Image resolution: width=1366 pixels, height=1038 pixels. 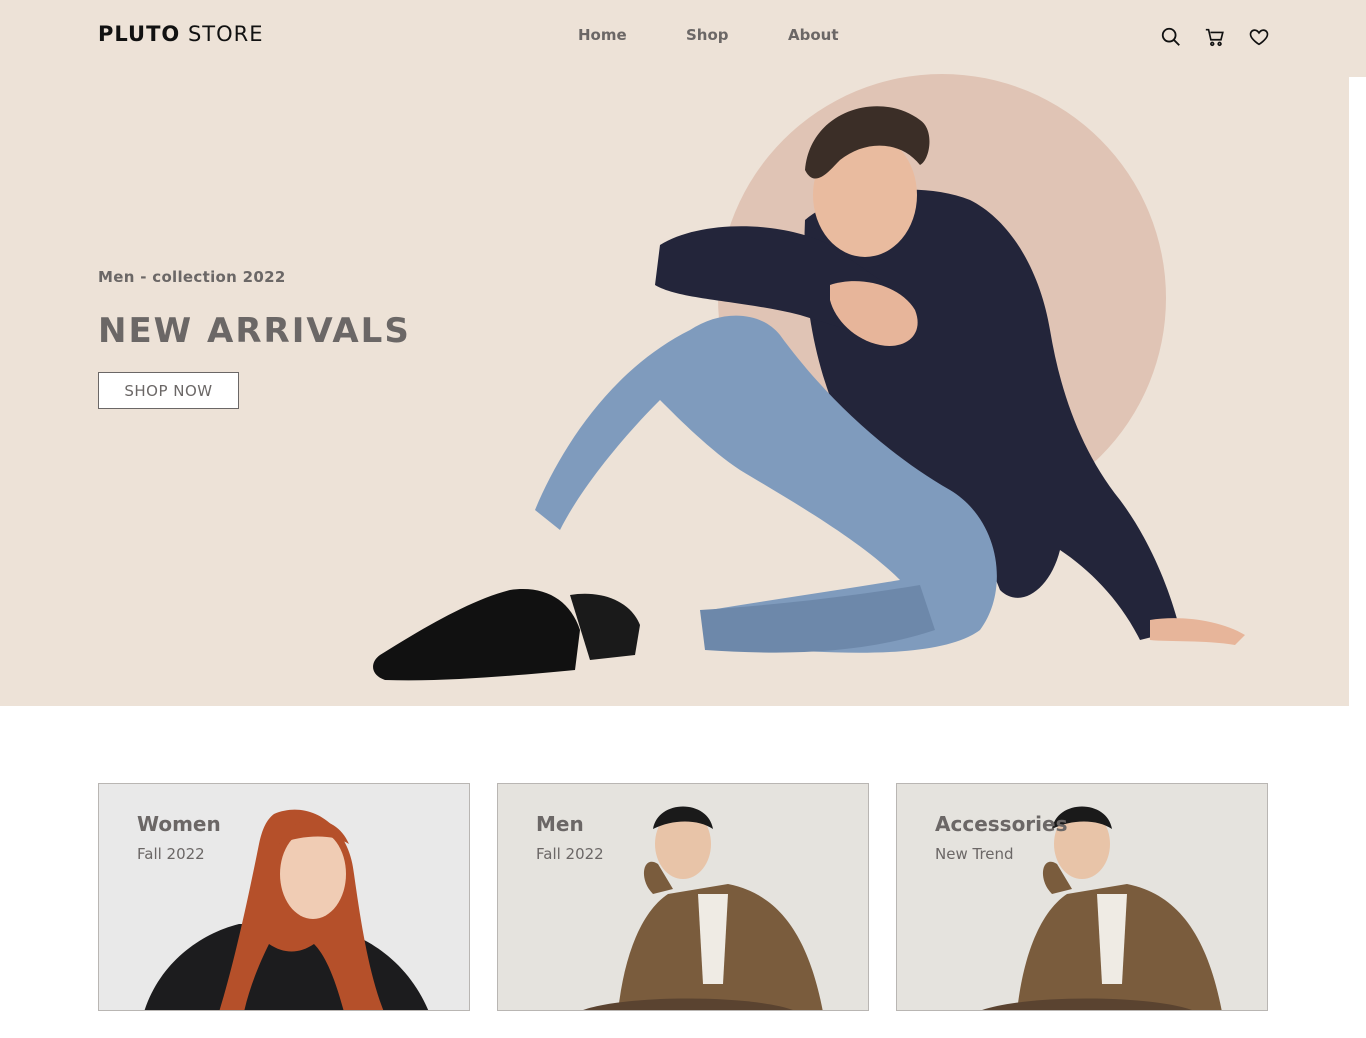 What do you see at coordinates (1172, 38) in the screenshot?
I see `search-icon` at bounding box center [1172, 38].